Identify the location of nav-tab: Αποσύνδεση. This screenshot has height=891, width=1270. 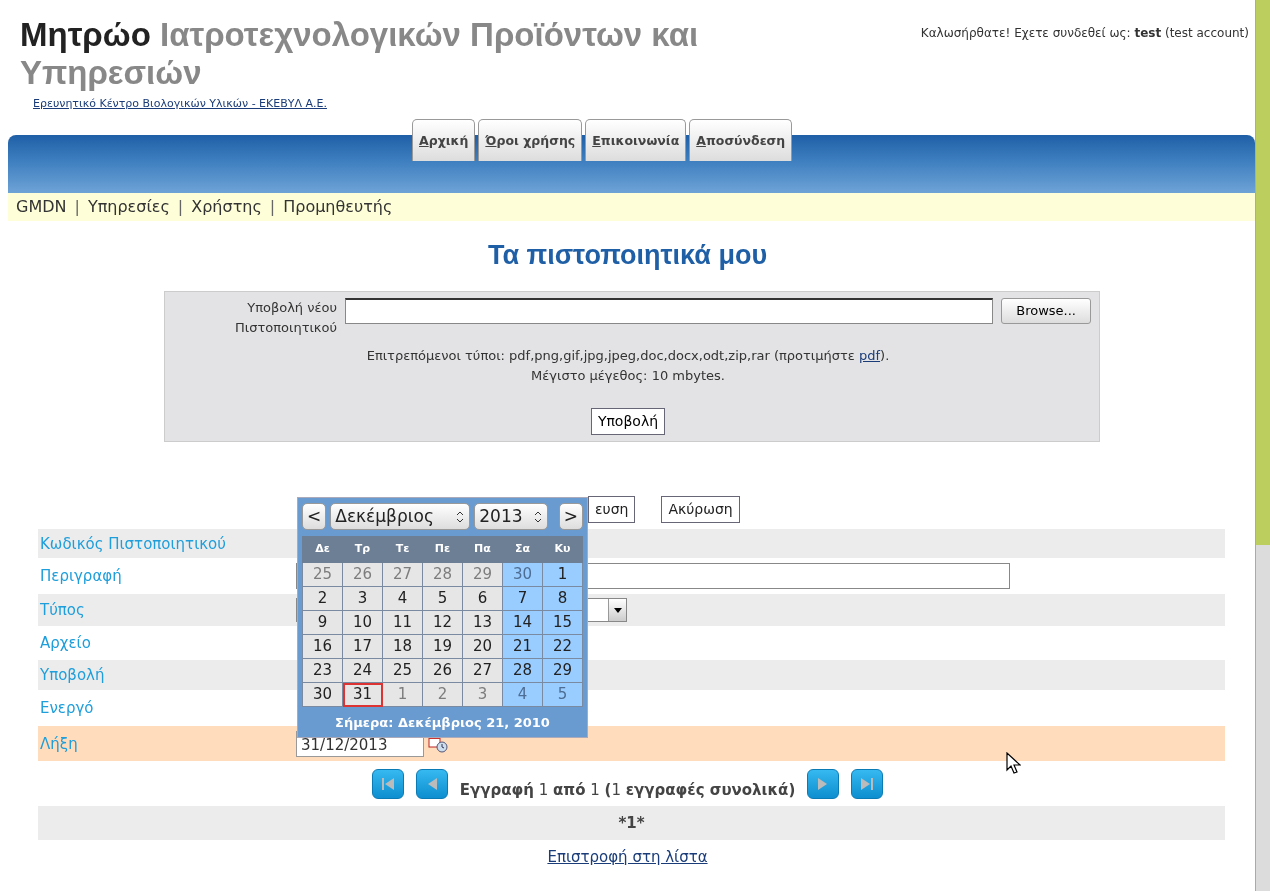
(741, 140).